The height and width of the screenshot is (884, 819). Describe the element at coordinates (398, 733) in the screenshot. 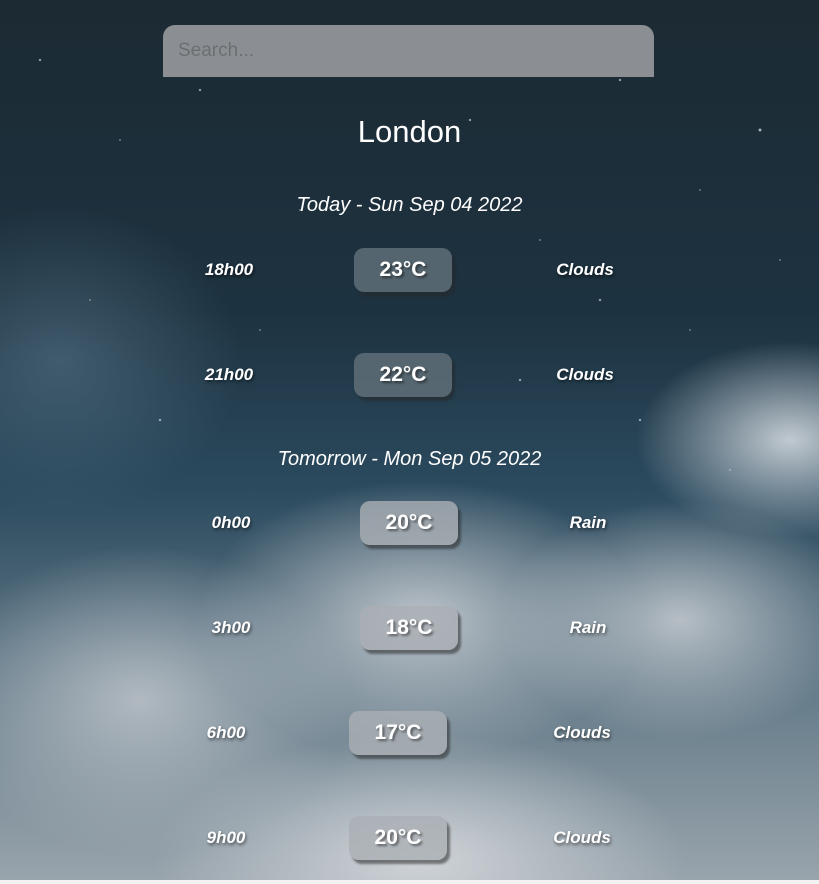

I see `forecast-temperature: 17°C` at that location.